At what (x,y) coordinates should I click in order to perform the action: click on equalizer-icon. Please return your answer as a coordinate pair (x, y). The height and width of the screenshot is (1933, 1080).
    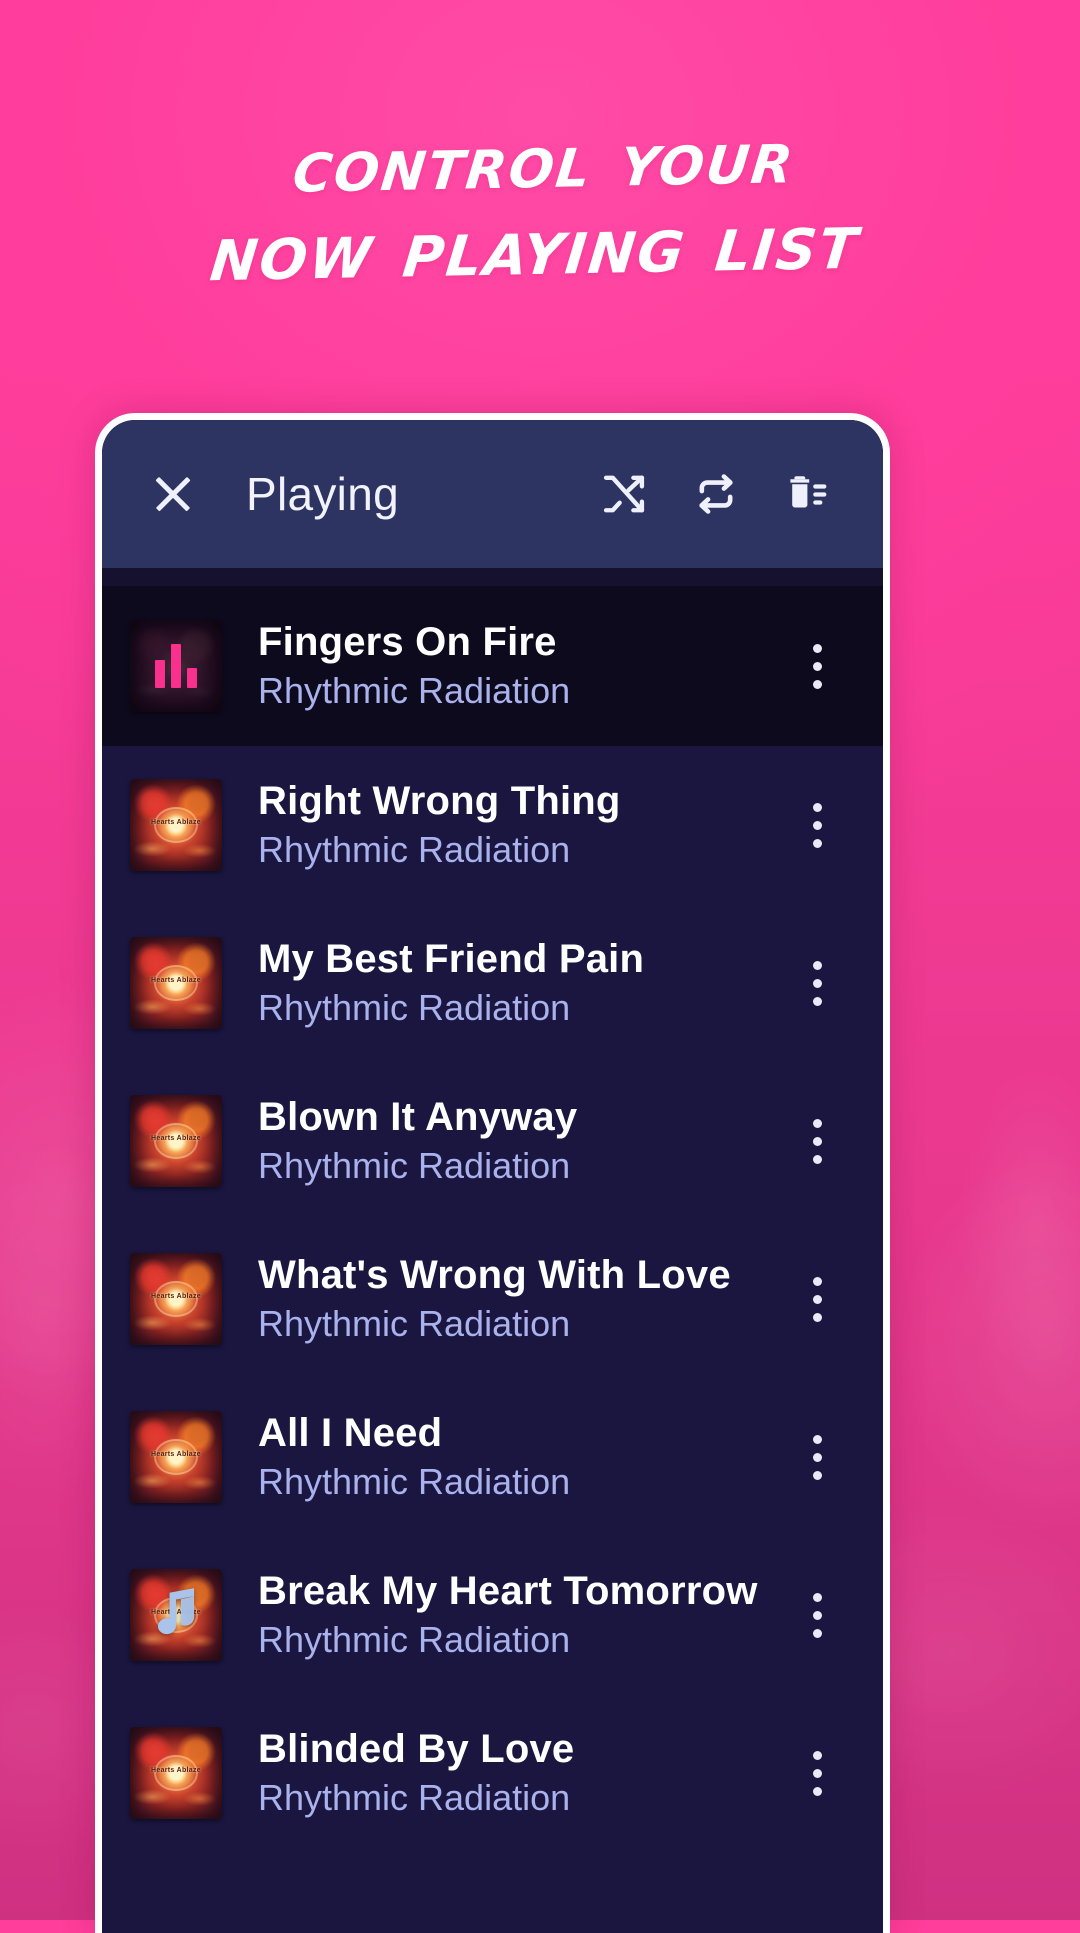
    Looking at the image, I should click on (176, 666).